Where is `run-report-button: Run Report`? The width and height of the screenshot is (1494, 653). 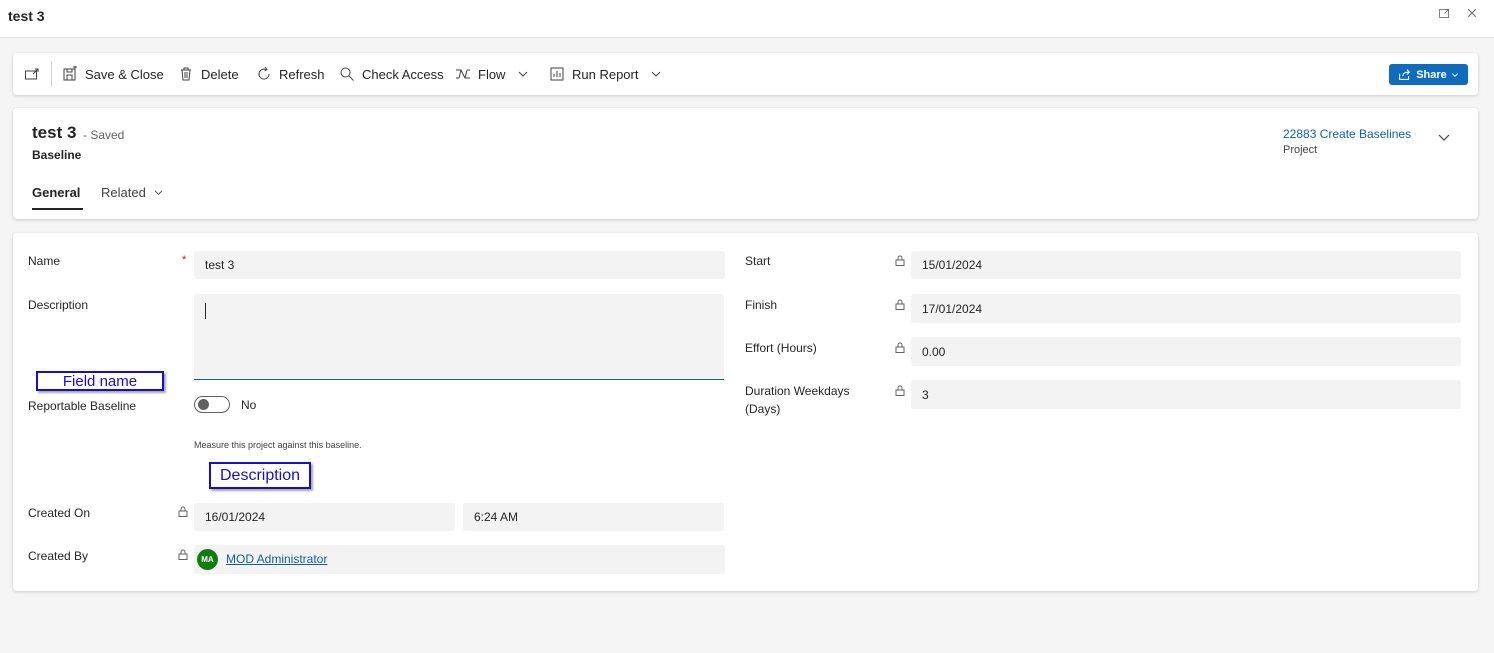
run-report-button: Run Report is located at coordinates (605, 74).